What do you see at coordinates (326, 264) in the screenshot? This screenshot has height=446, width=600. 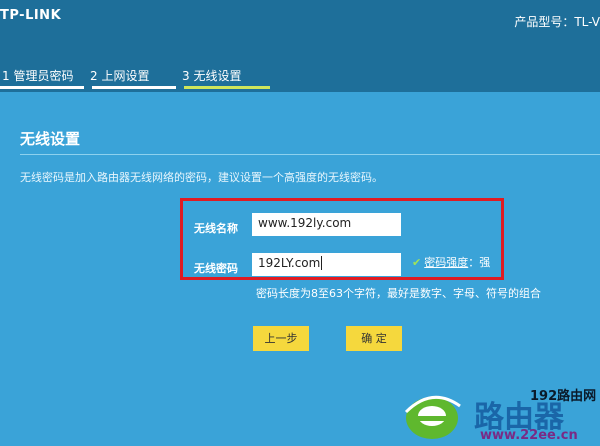 I see `password-input: 192LY.com​` at bounding box center [326, 264].